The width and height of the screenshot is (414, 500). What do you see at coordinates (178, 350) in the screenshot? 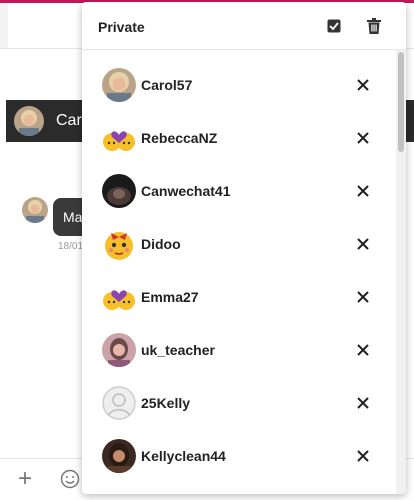
I see `username: uk_teacher` at bounding box center [178, 350].